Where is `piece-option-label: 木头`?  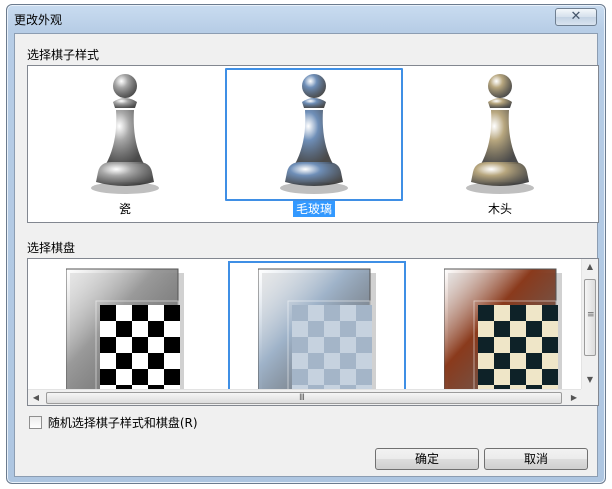 piece-option-label: 木头 is located at coordinates (499, 209).